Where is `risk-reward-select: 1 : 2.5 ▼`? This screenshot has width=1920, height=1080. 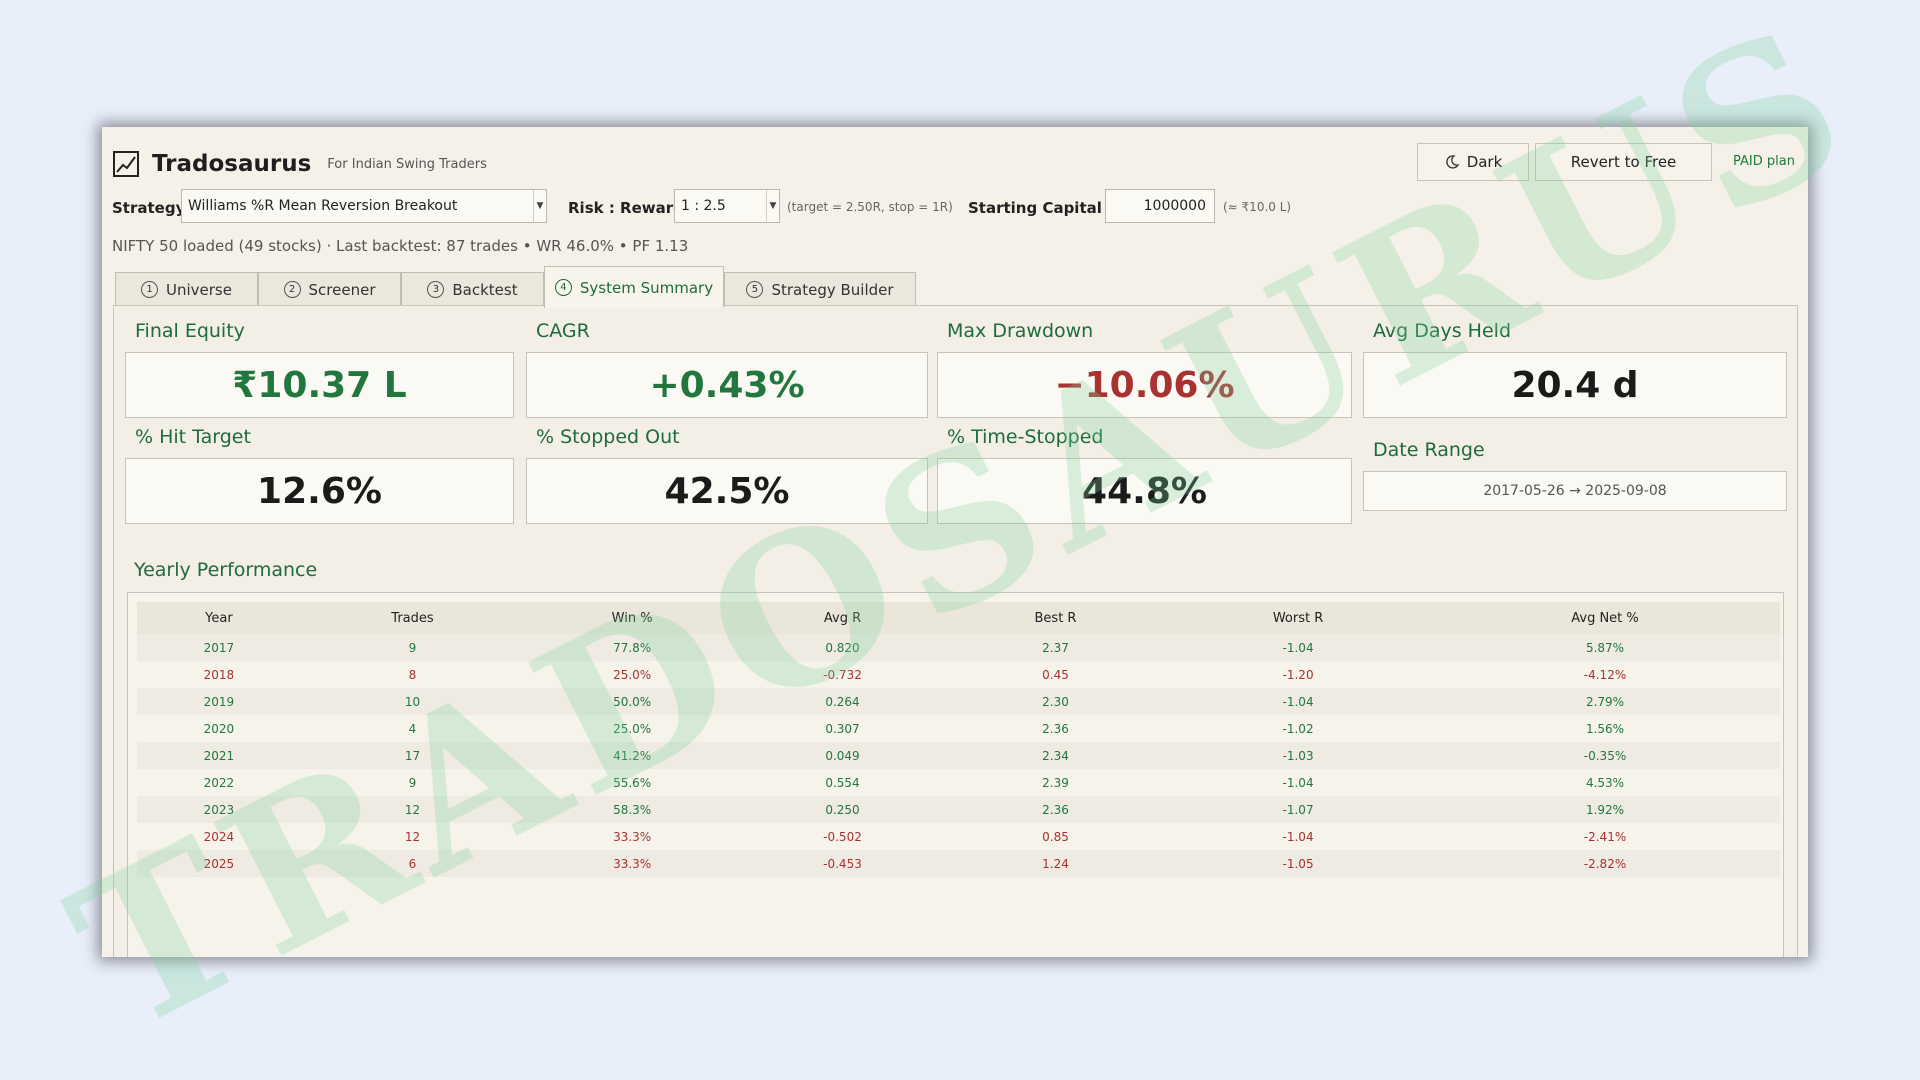 risk-reward-select: 1 : 2.5 ▼ is located at coordinates (727, 206).